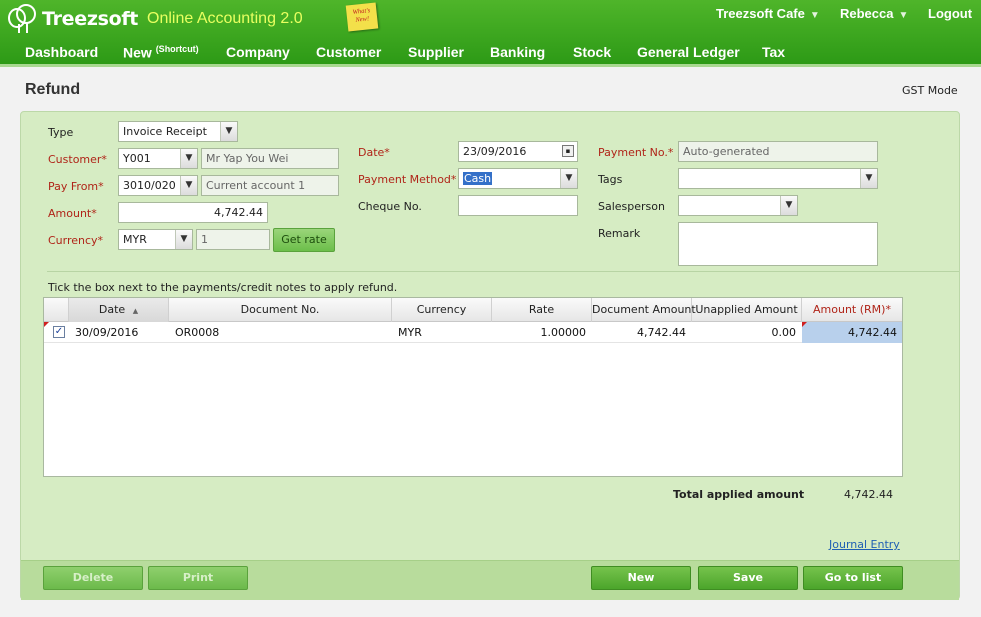  Describe the element at coordinates (688, 52) in the screenshot. I see `nav-general-ledger: General Ledger` at that location.